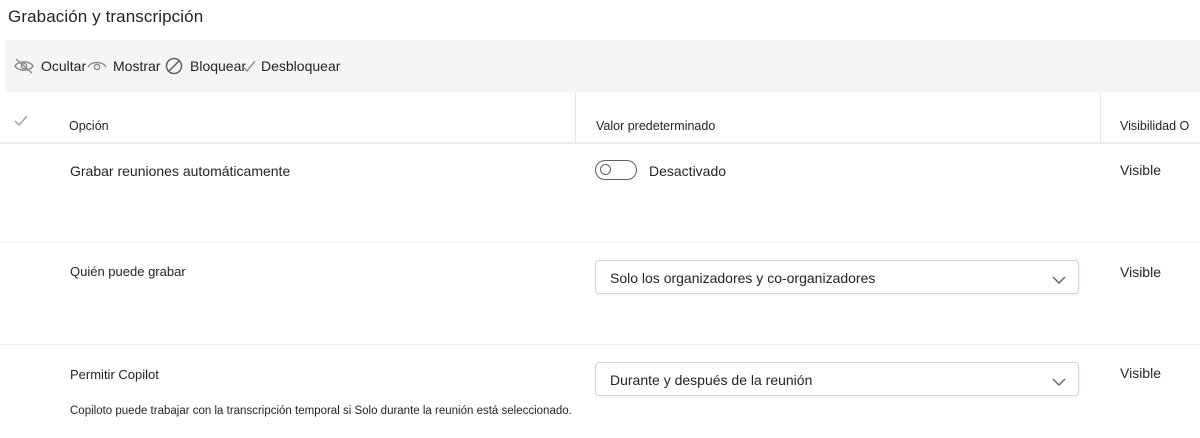  What do you see at coordinates (128, 271) in the screenshot?
I see `option-label: Quién puede grabar` at bounding box center [128, 271].